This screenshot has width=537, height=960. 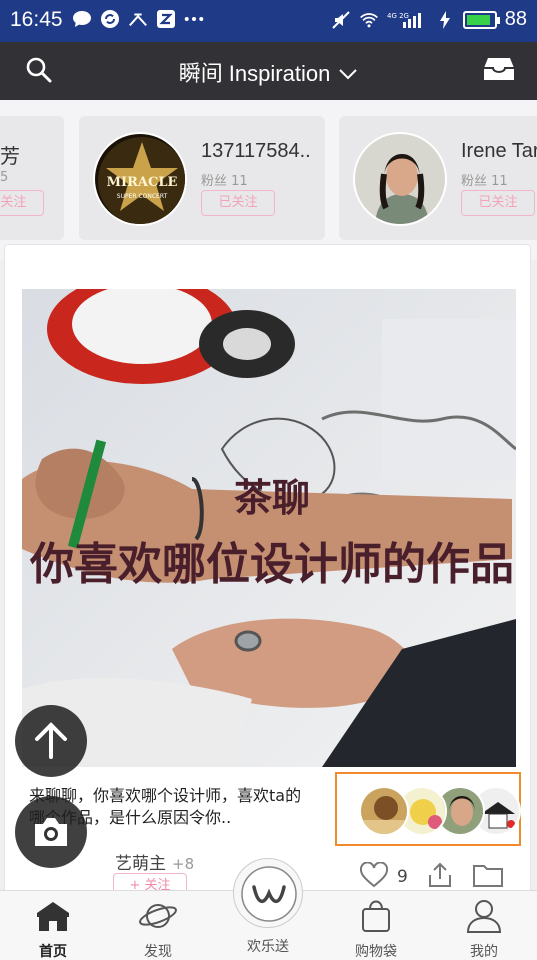 I want to click on planet-icon, so click(x=158, y=916).